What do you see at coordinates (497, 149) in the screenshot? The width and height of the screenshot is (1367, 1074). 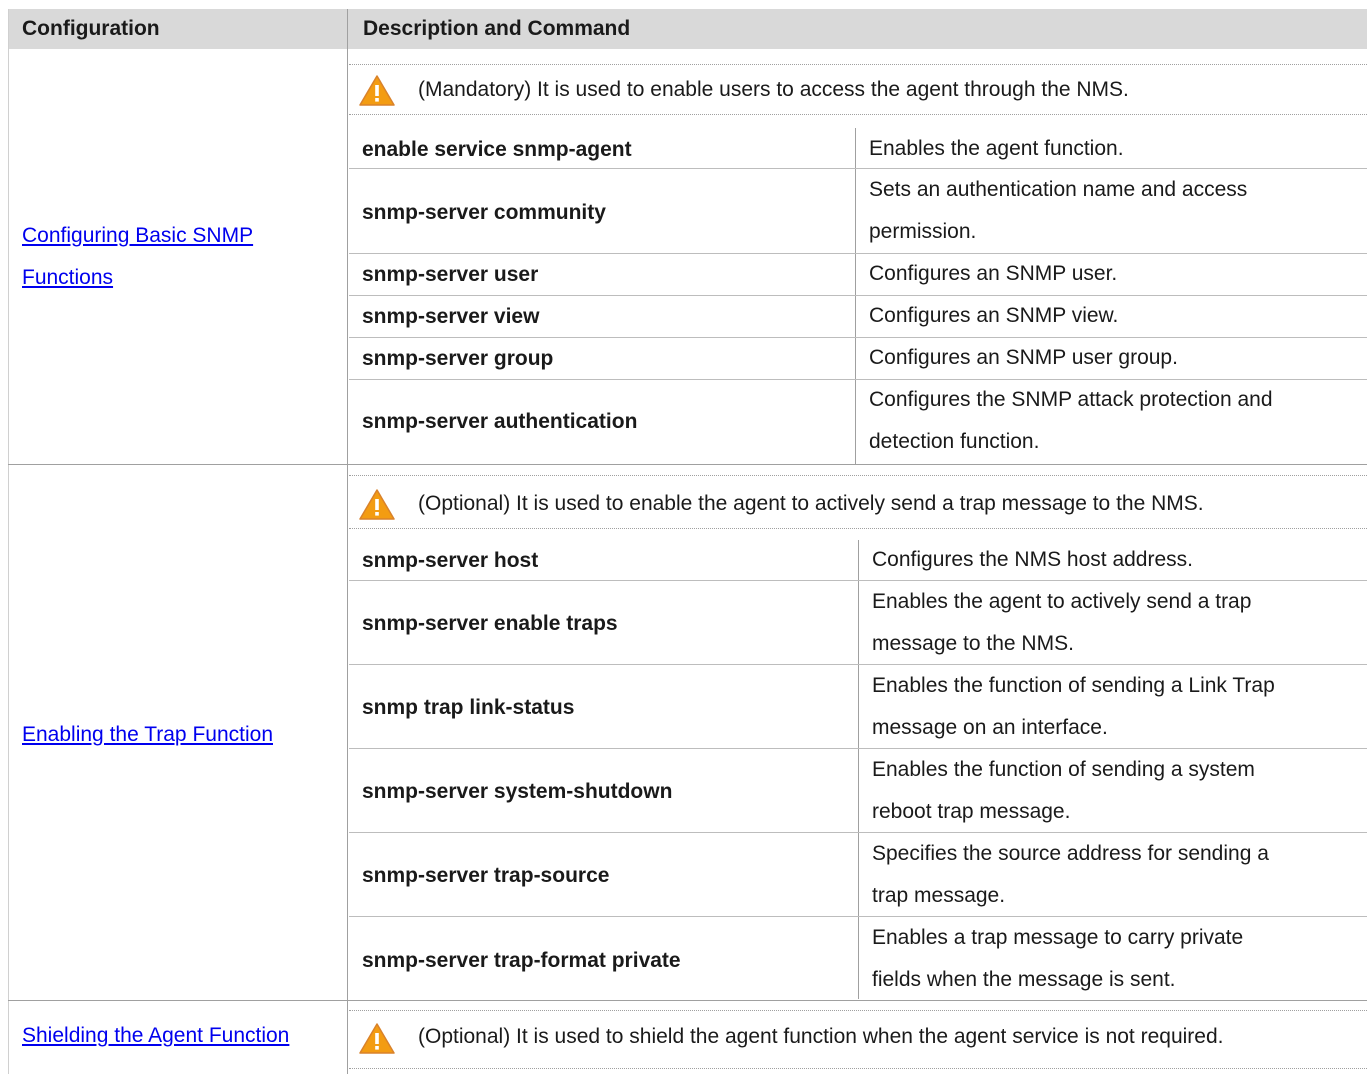 I see `command: enable service snmp-agent` at bounding box center [497, 149].